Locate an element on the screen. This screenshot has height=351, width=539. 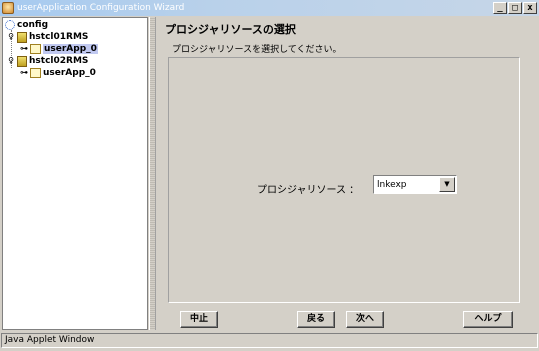
cancel-button: 中止 is located at coordinates (199, 319).